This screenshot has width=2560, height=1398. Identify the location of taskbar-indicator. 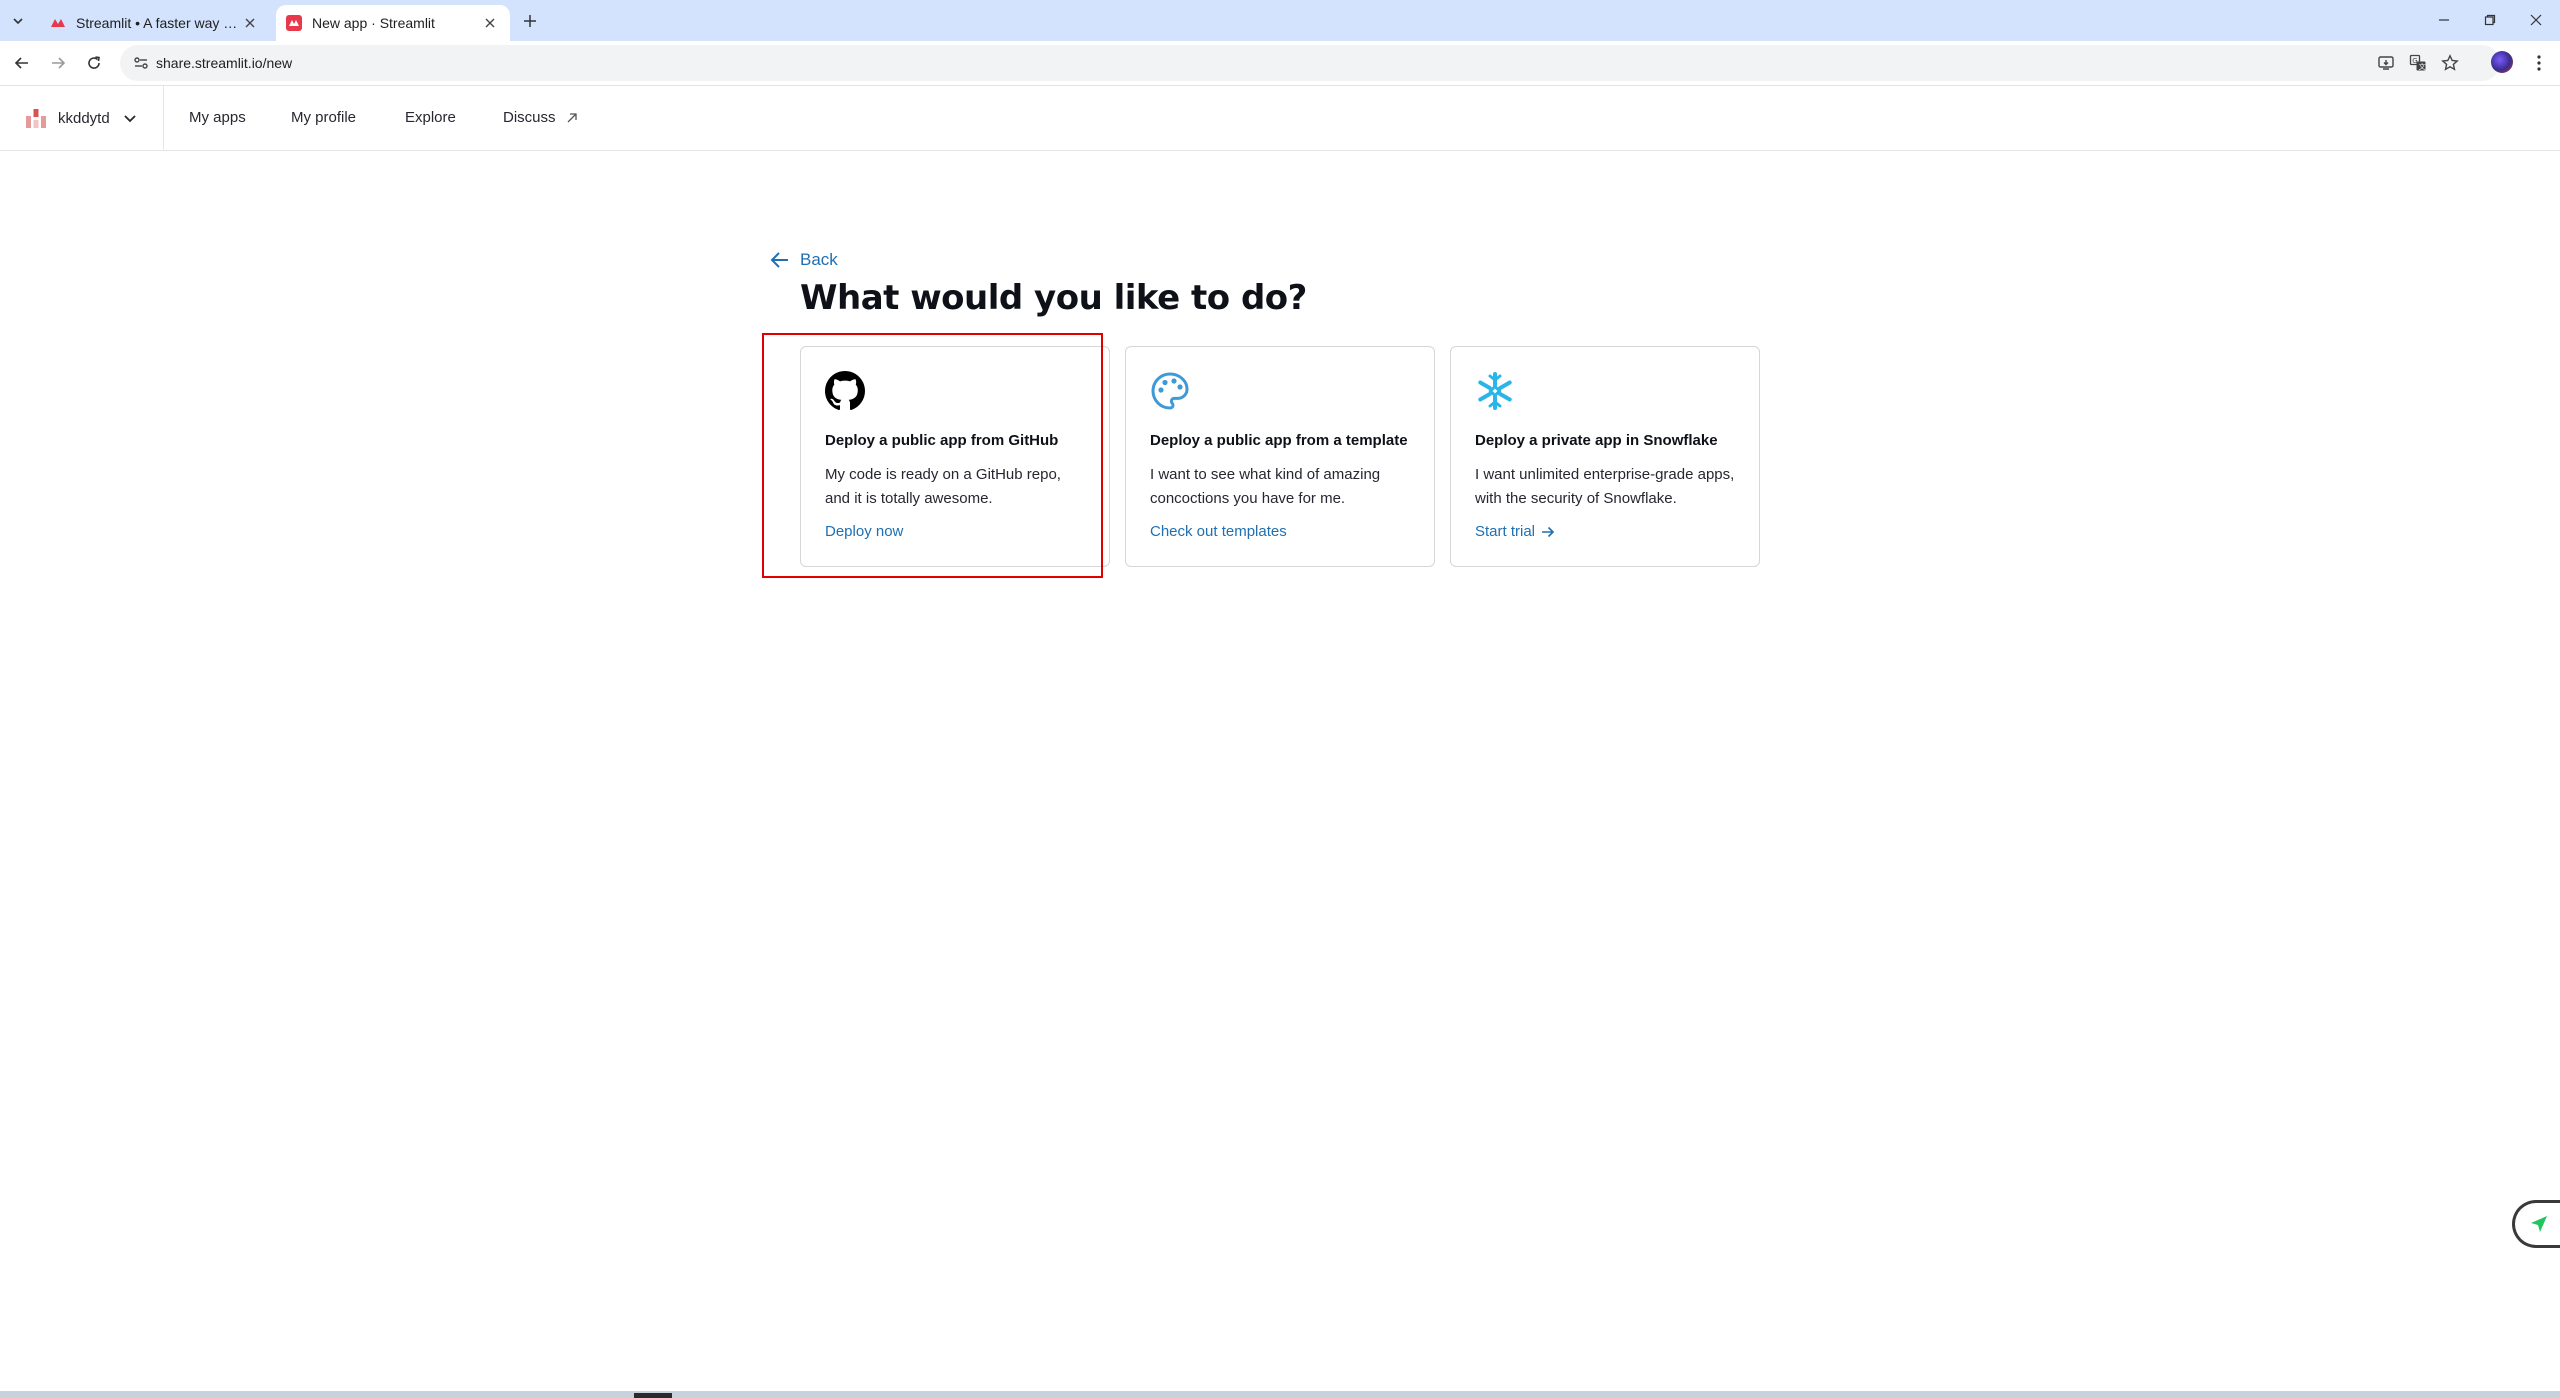
(653, 1395).